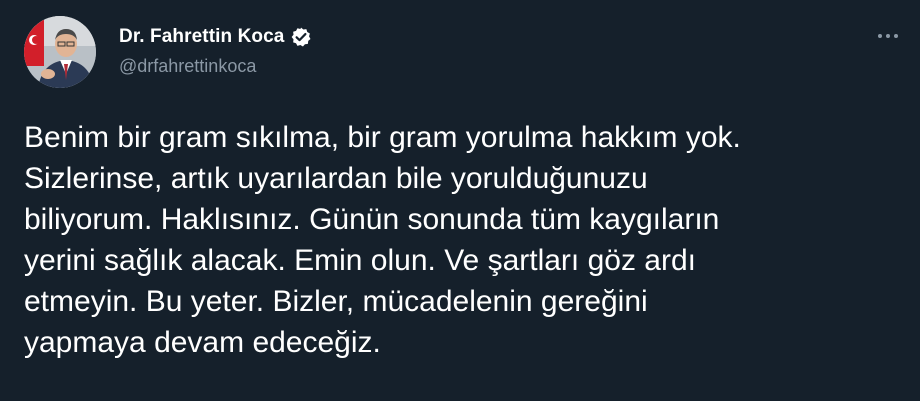 The image size is (920, 401). I want to click on author-block: Dr. Fahrettin Koca @drfahrettinkoca, so click(215, 50).